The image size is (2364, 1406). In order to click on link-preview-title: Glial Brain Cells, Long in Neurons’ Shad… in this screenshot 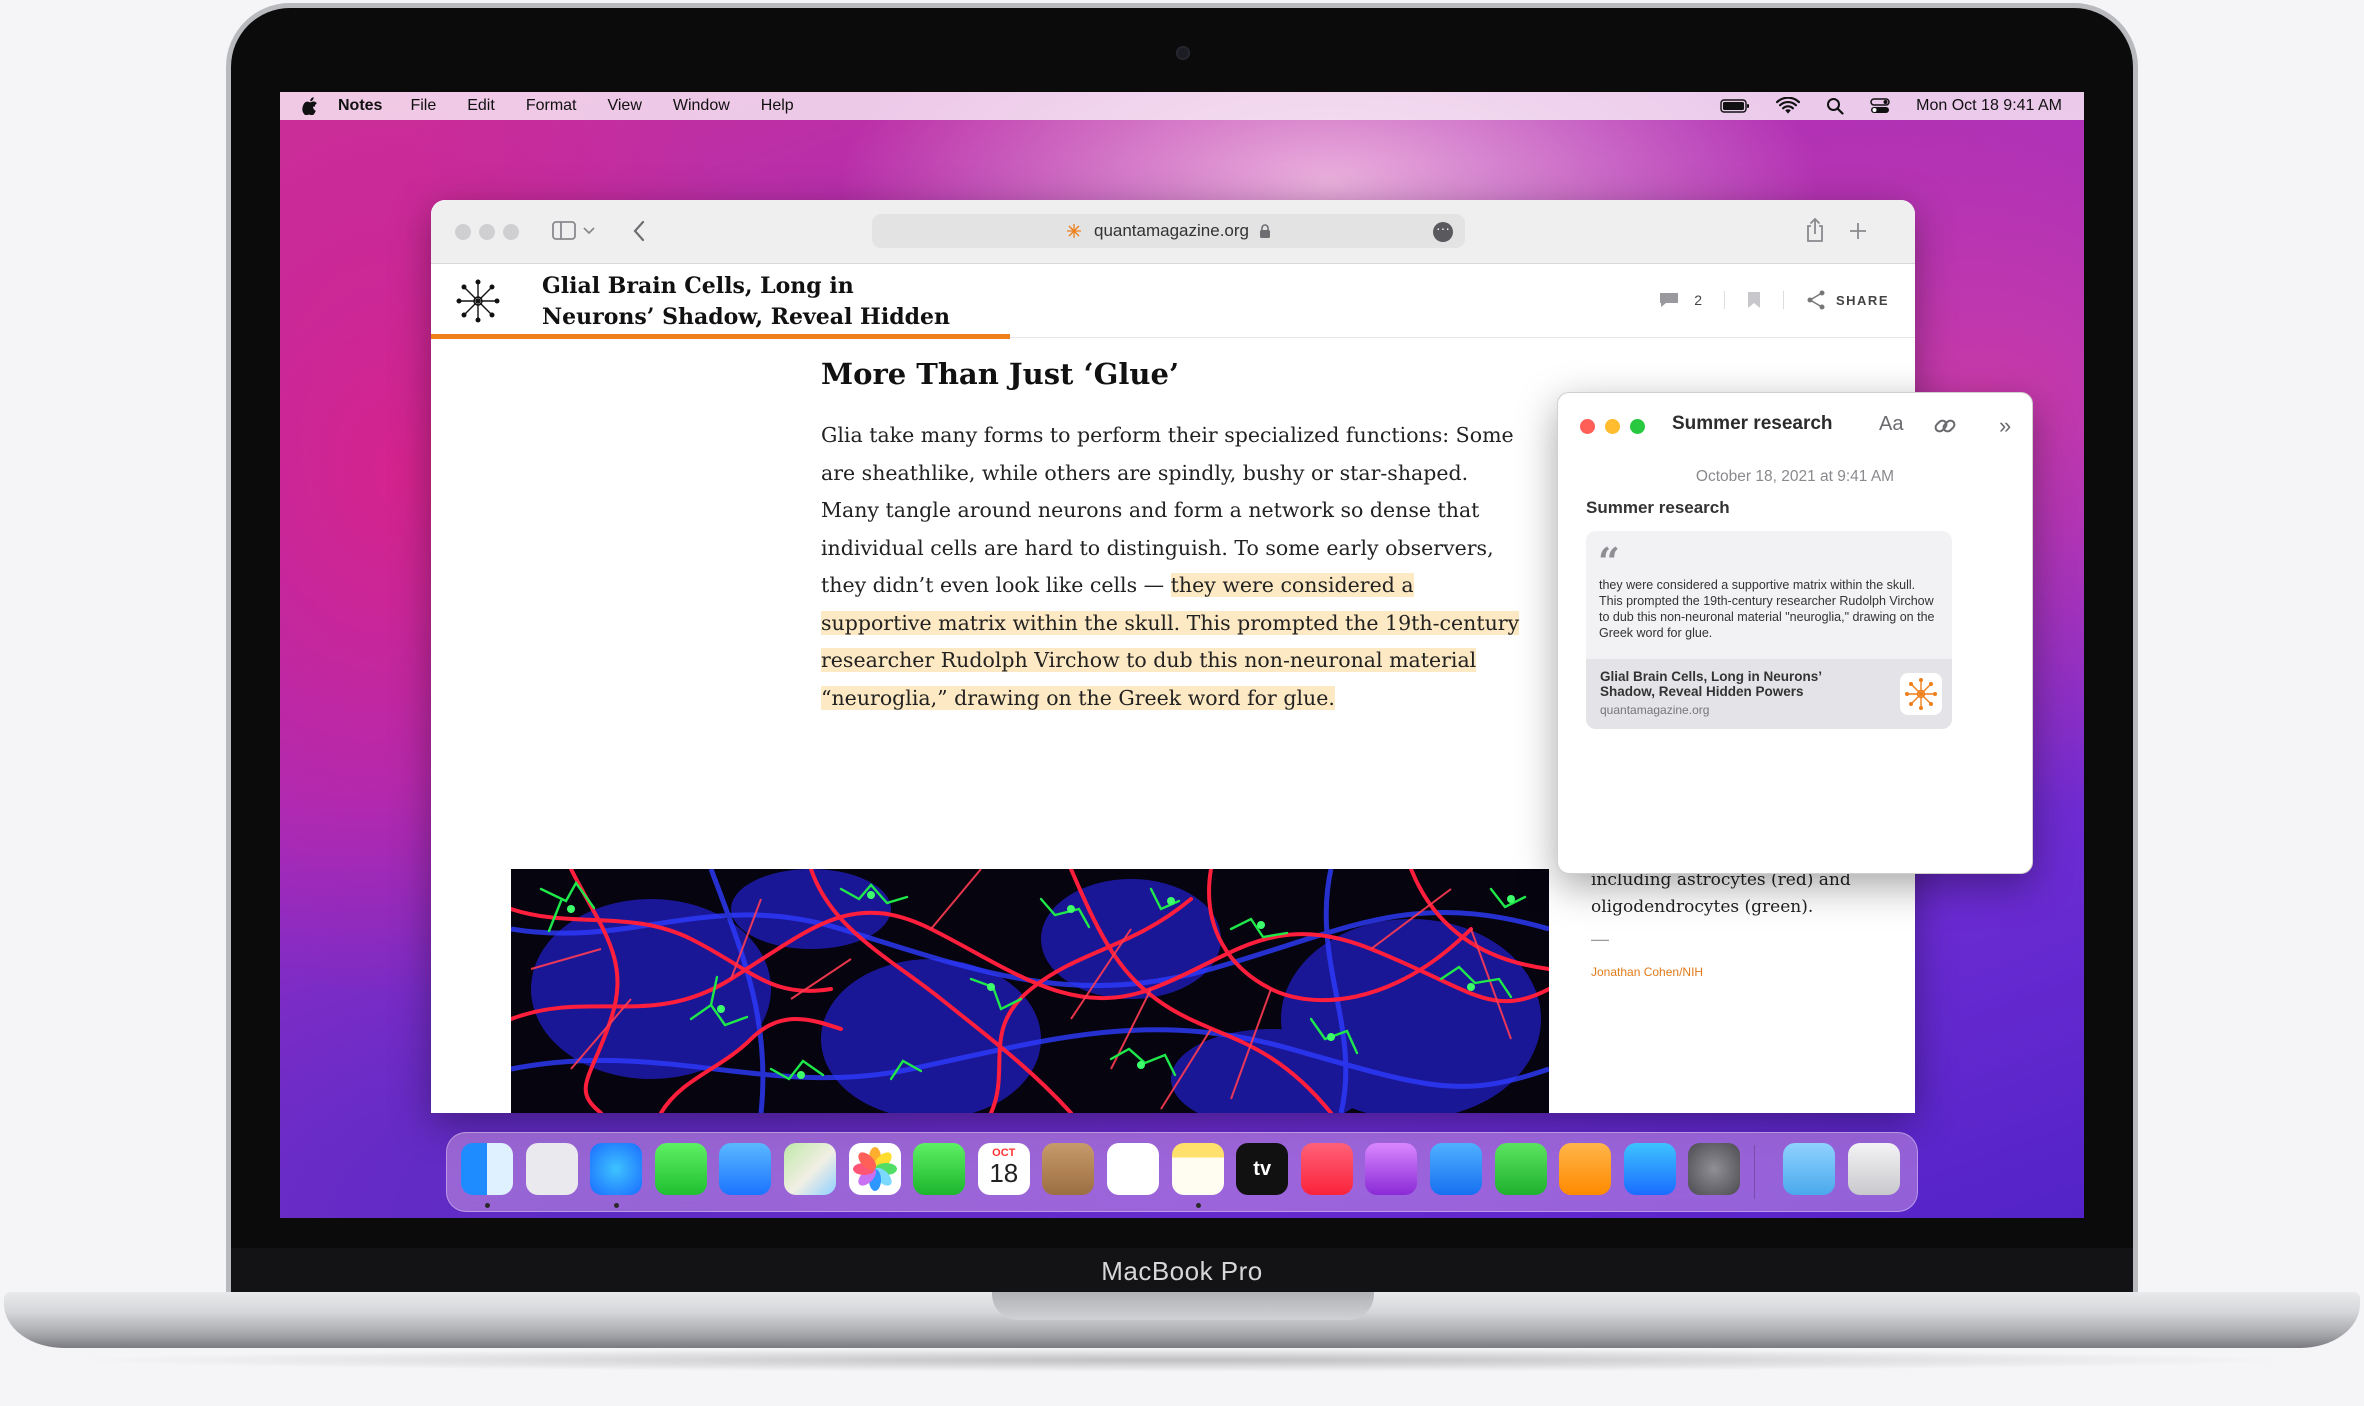, I will do `click(1711, 684)`.